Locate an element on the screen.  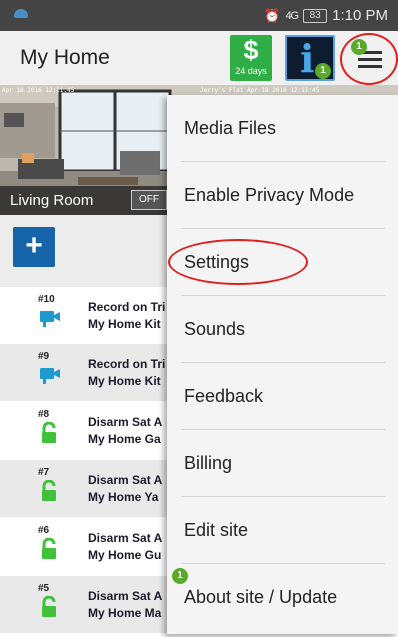
clock-time: 1:10 PM is located at coordinates (360, 15).